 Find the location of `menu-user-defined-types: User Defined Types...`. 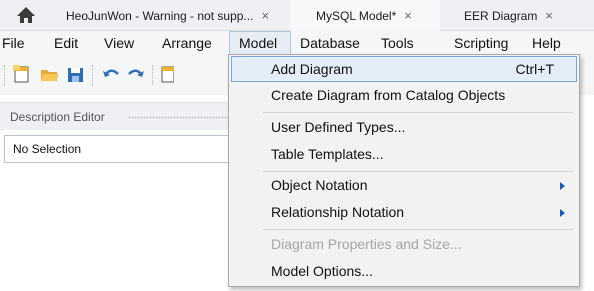

menu-user-defined-types: User Defined Types... is located at coordinates (404, 127).